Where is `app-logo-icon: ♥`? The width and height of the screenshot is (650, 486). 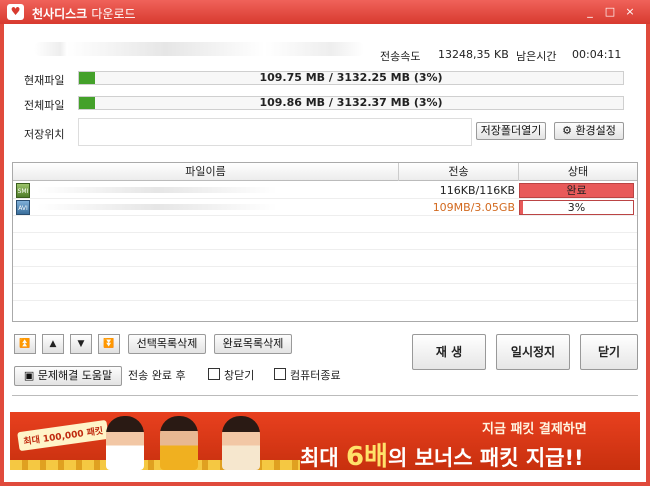
app-logo-icon: ♥ is located at coordinates (15, 12).